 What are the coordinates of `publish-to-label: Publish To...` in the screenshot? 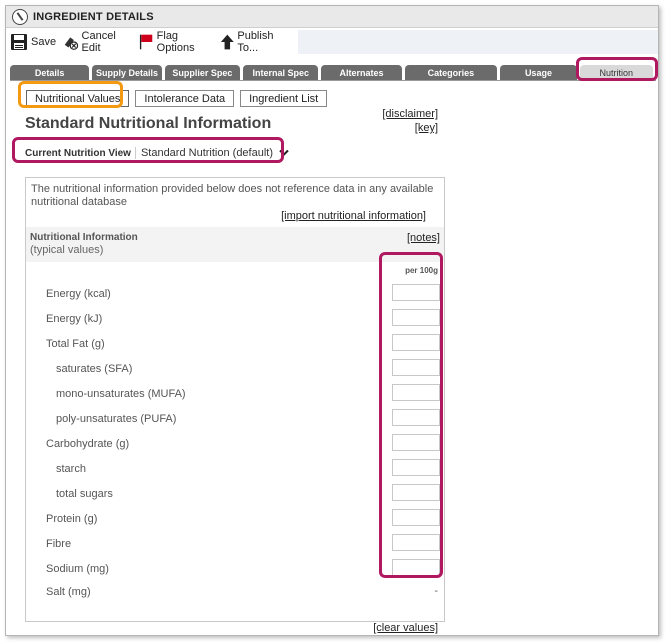 It's located at (255, 42).